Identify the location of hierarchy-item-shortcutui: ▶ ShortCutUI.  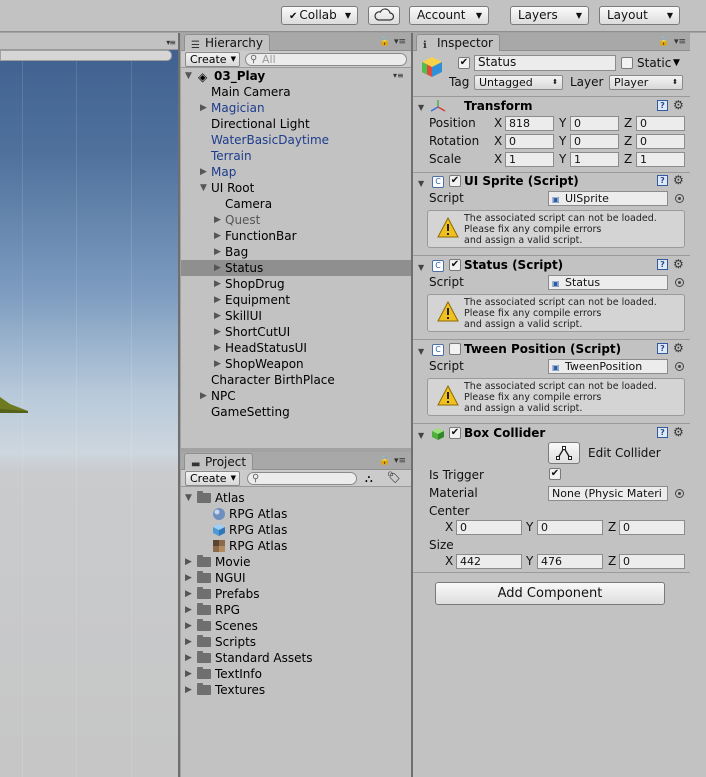
(296, 332).